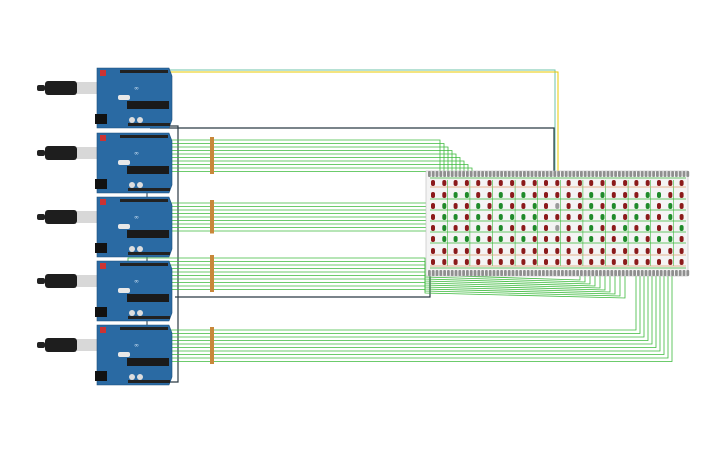 This screenshot has height=453, width=725. What do you see at coordinates (105, 291) in the screenshot?
I see `arduino-uno-4: ∞` at bounding box center [105, 291].